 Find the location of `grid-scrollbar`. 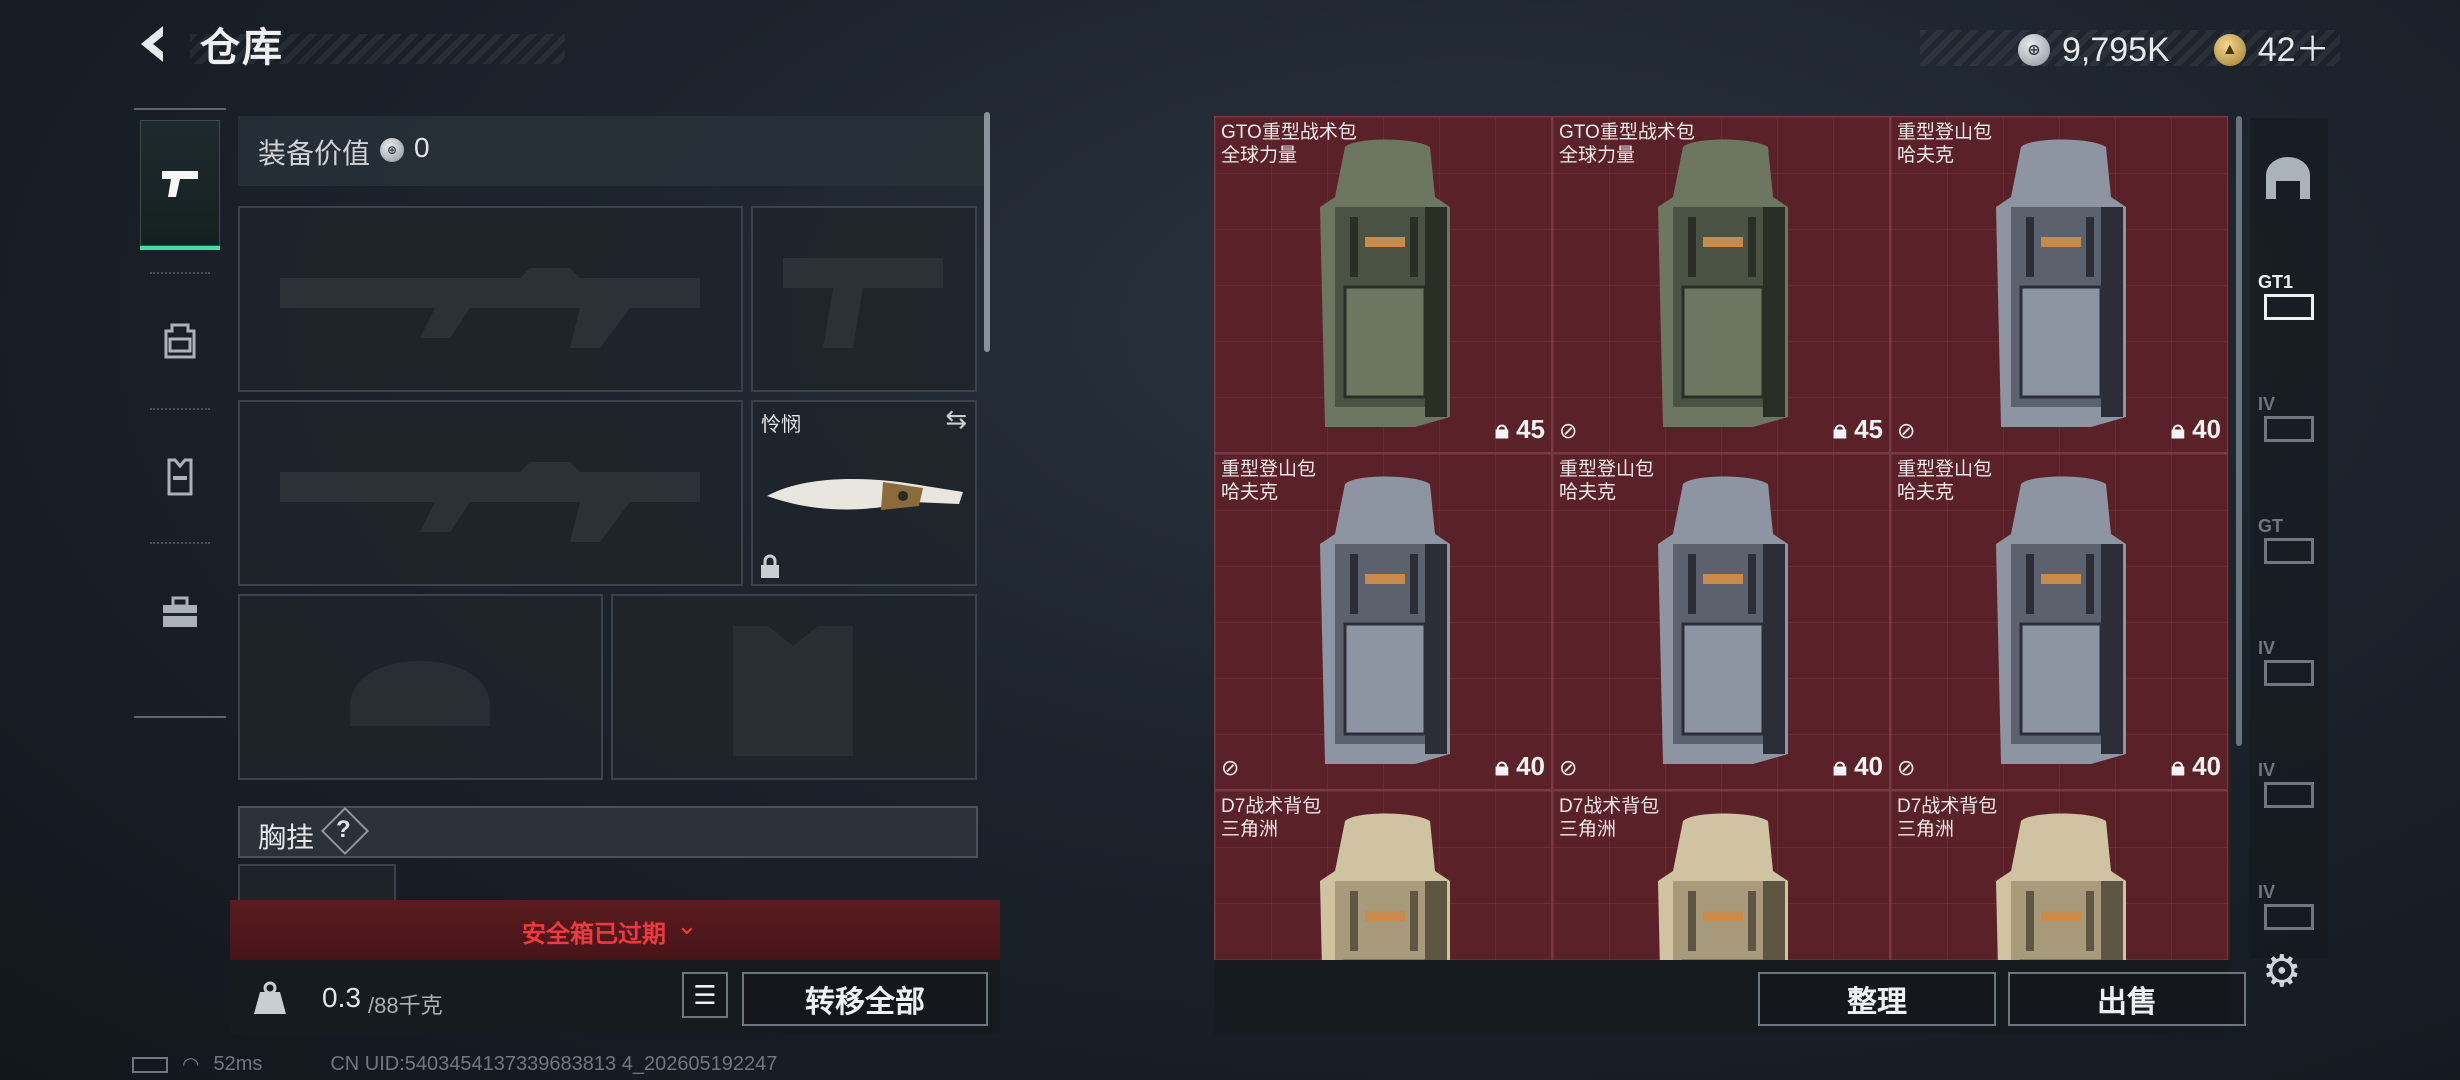

grid-scrollbar is located at coordinates (2239, 431).